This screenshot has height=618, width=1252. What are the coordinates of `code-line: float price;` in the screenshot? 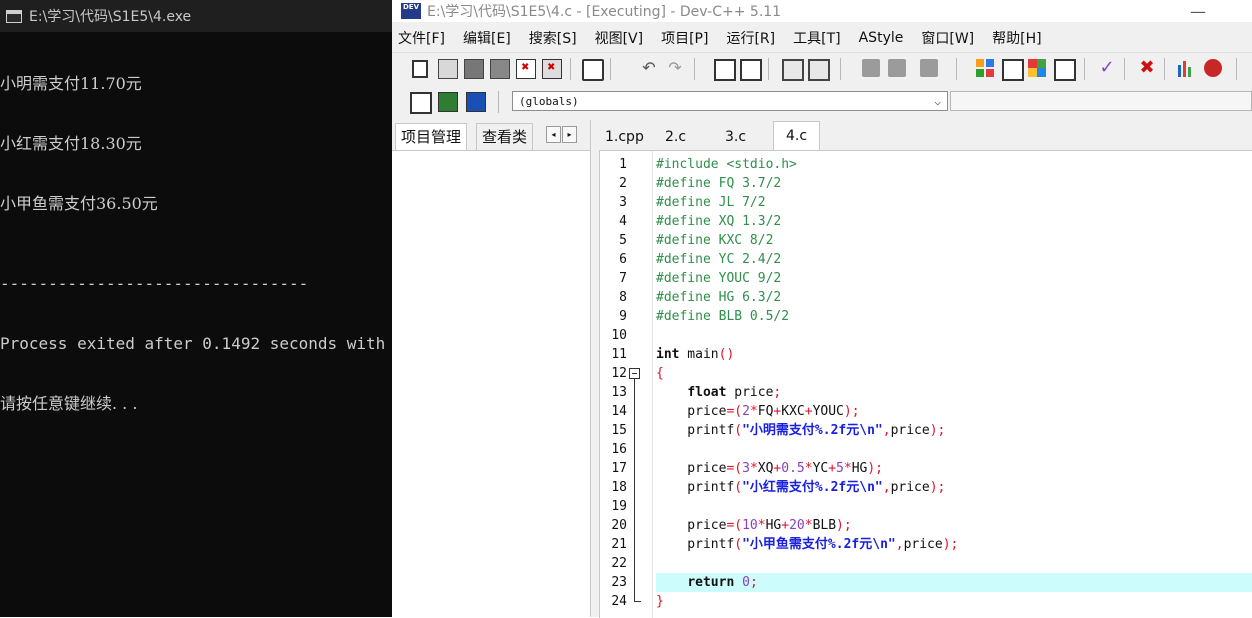 It's located at (954, 392).